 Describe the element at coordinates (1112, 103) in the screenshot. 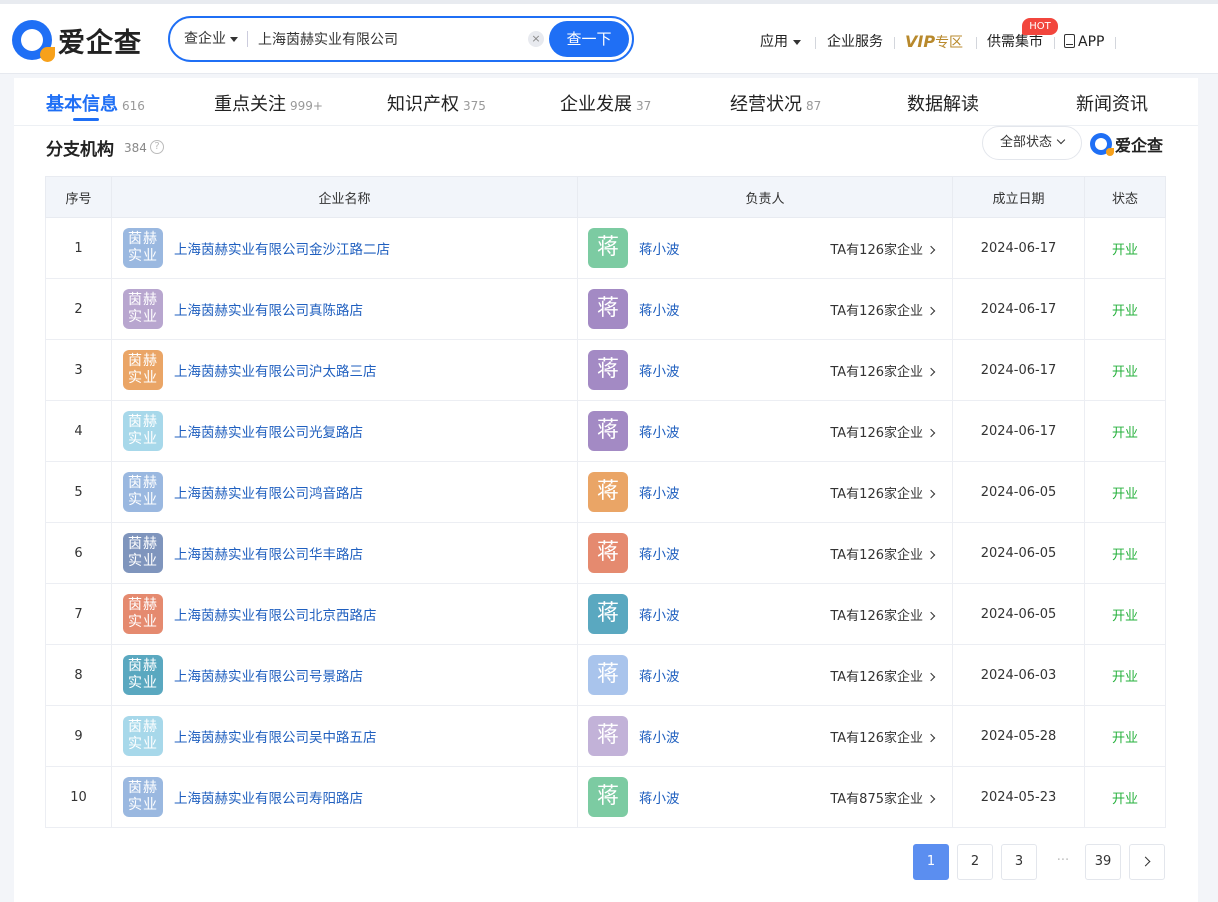

I see `tab-news: 新闻资讯` at that location.